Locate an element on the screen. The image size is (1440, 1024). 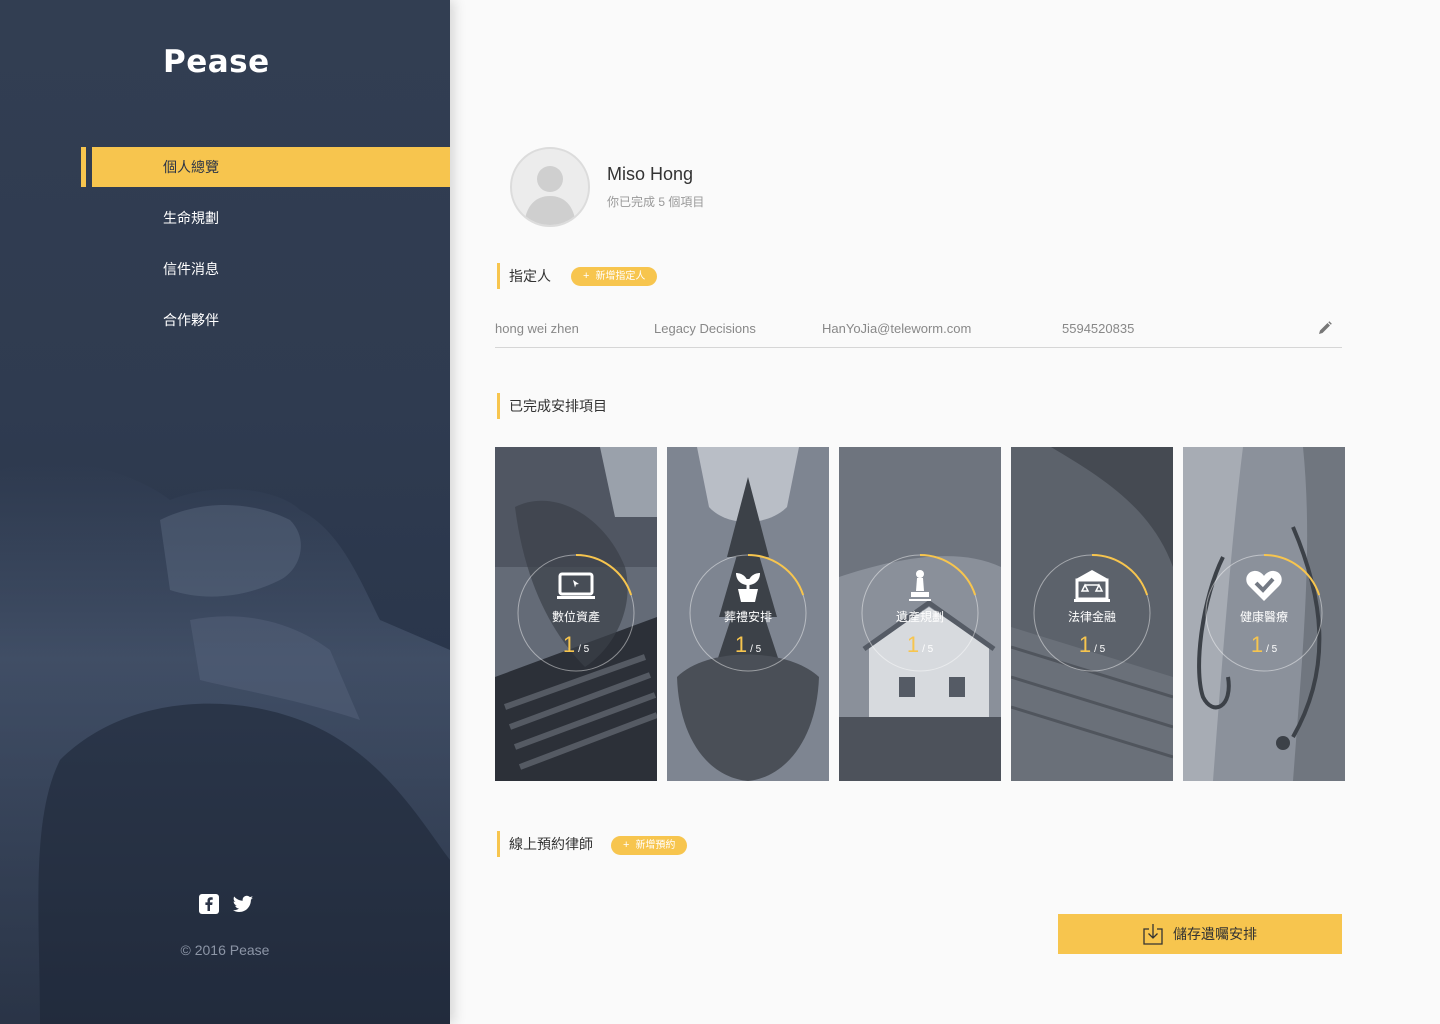
add-appointment-button: + 新增預約 is located at coordinates (649, 845).